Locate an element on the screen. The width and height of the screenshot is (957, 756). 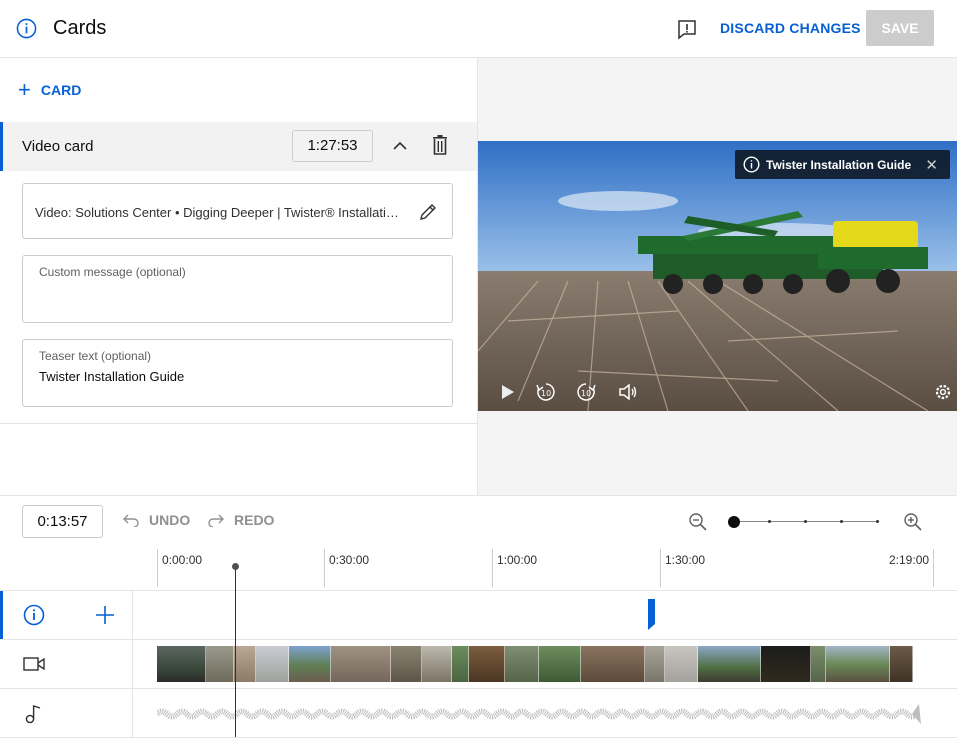
rewind-10-icon: 10 is located at coordinates (546, 392).